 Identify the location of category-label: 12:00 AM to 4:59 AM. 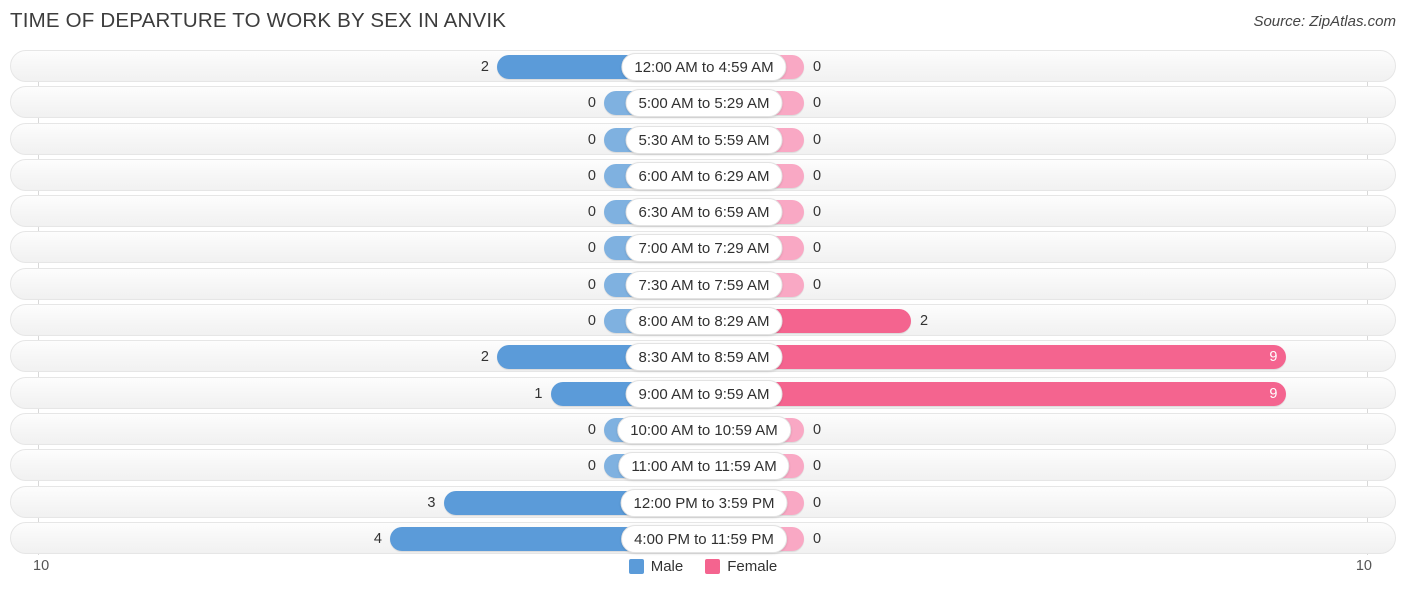
(704, 67).